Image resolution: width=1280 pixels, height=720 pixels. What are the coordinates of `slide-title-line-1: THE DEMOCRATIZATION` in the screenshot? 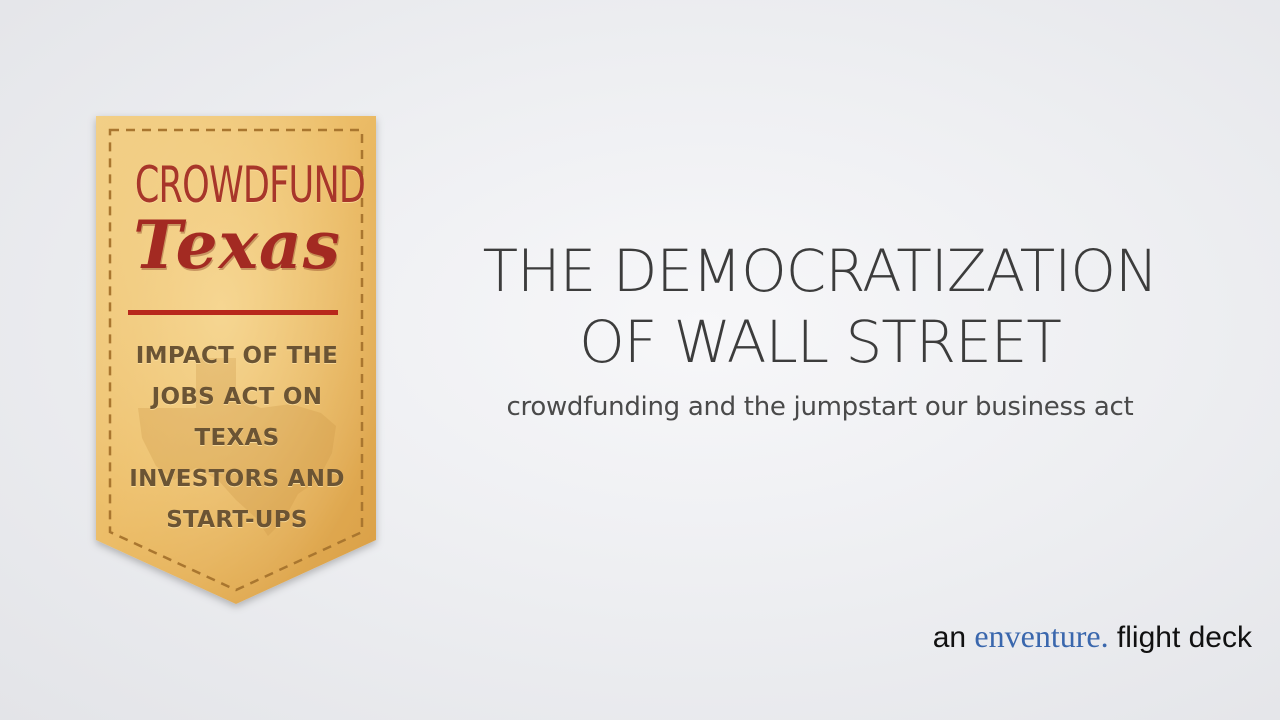 It's located at (820, 271).